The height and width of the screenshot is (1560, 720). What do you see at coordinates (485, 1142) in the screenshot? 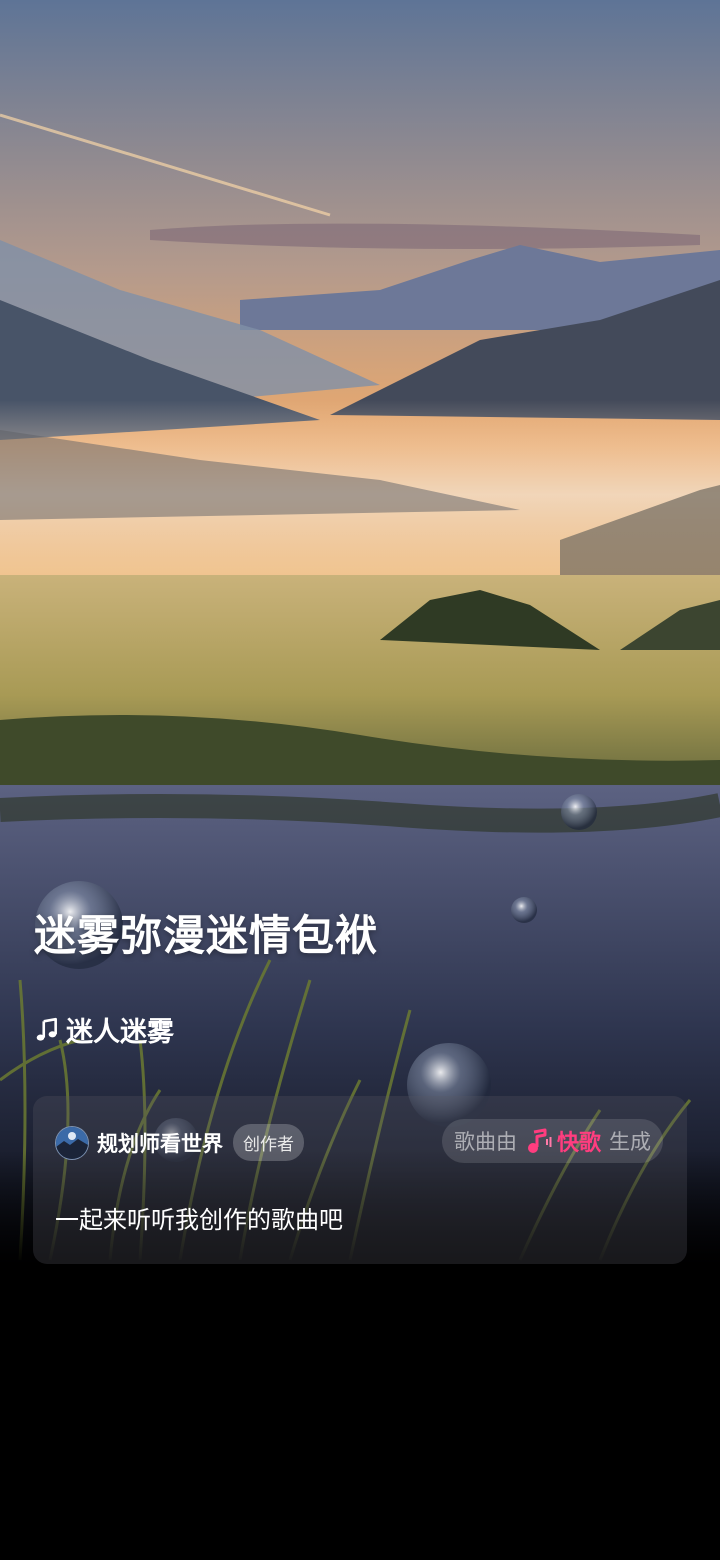
I see `generator-prefix: 歌曲由` at bounding box center [485, 1142].